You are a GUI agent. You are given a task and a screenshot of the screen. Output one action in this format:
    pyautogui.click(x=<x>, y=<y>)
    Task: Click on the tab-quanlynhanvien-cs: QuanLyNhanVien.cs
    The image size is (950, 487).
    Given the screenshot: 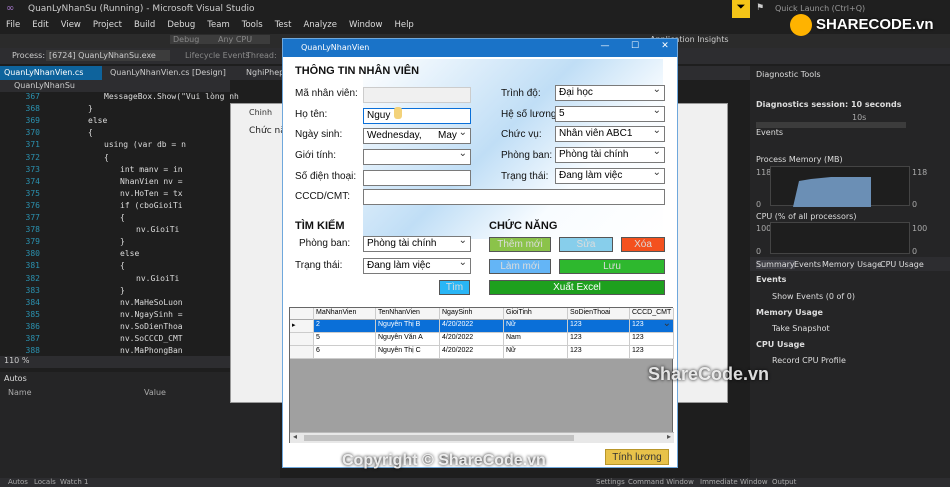 What is the action you would take?
    pyautogui.click(x=51, y=73)
    